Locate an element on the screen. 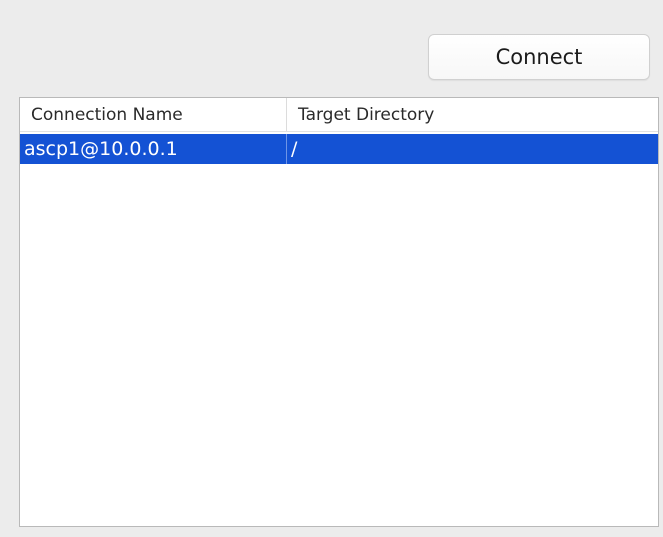 The height and width of the screenshot is (537, 663). table-body: ascp1@10.0.0.1 / is located at coordinates (339, 149).